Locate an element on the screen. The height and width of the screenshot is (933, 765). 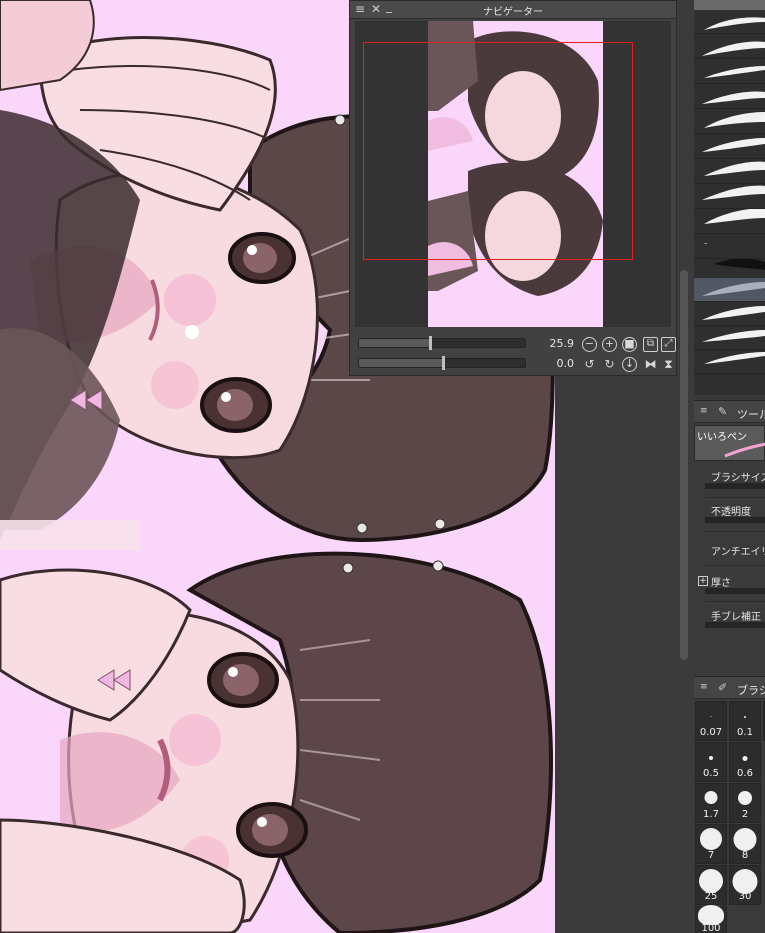
brush-size-label: ブラシサイズ is located at coordinates (738, 478).